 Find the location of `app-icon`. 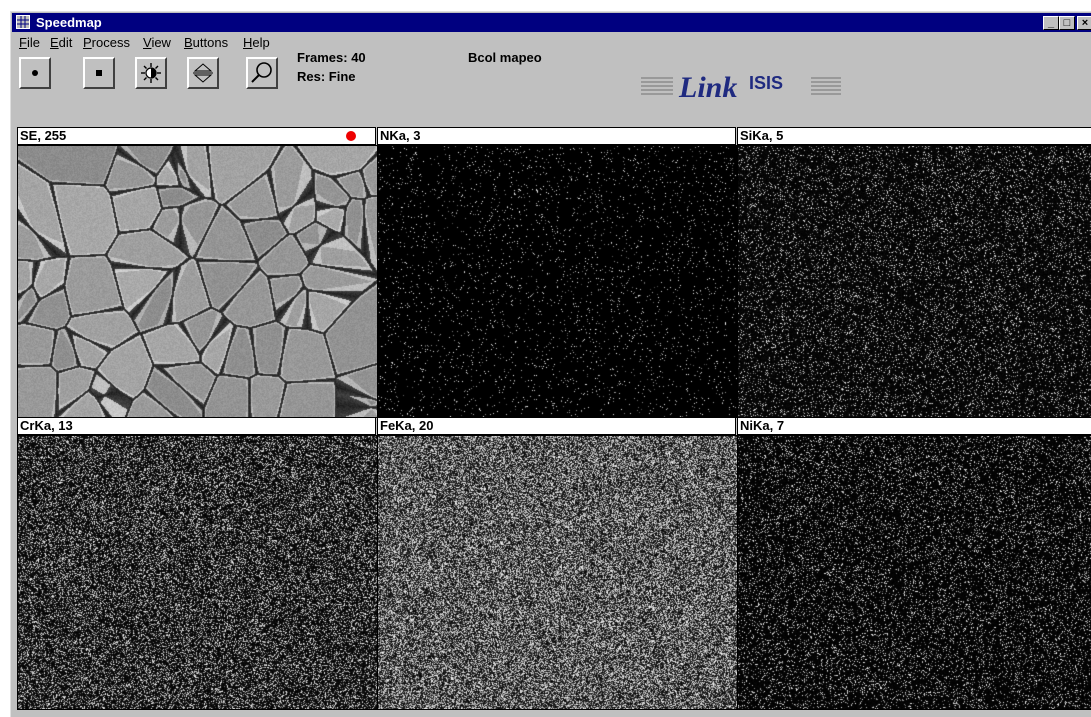

app-icon is located at coordinates (23, 22).